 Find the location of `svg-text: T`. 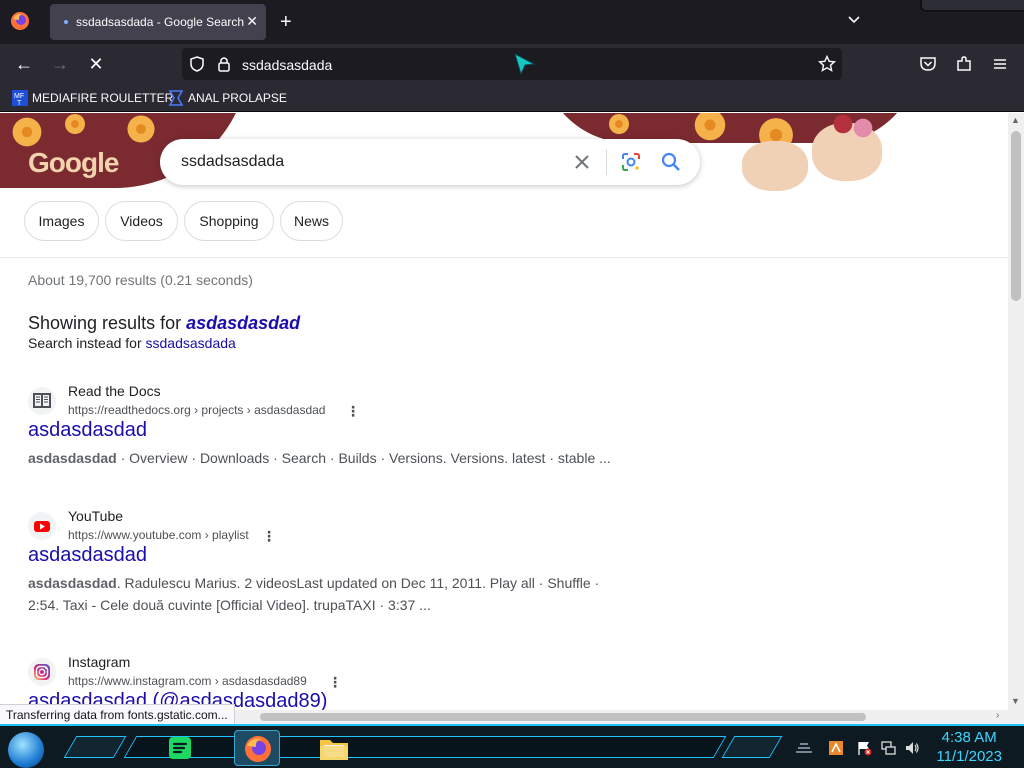

svg-text: T is located at coordinates (19, 103).